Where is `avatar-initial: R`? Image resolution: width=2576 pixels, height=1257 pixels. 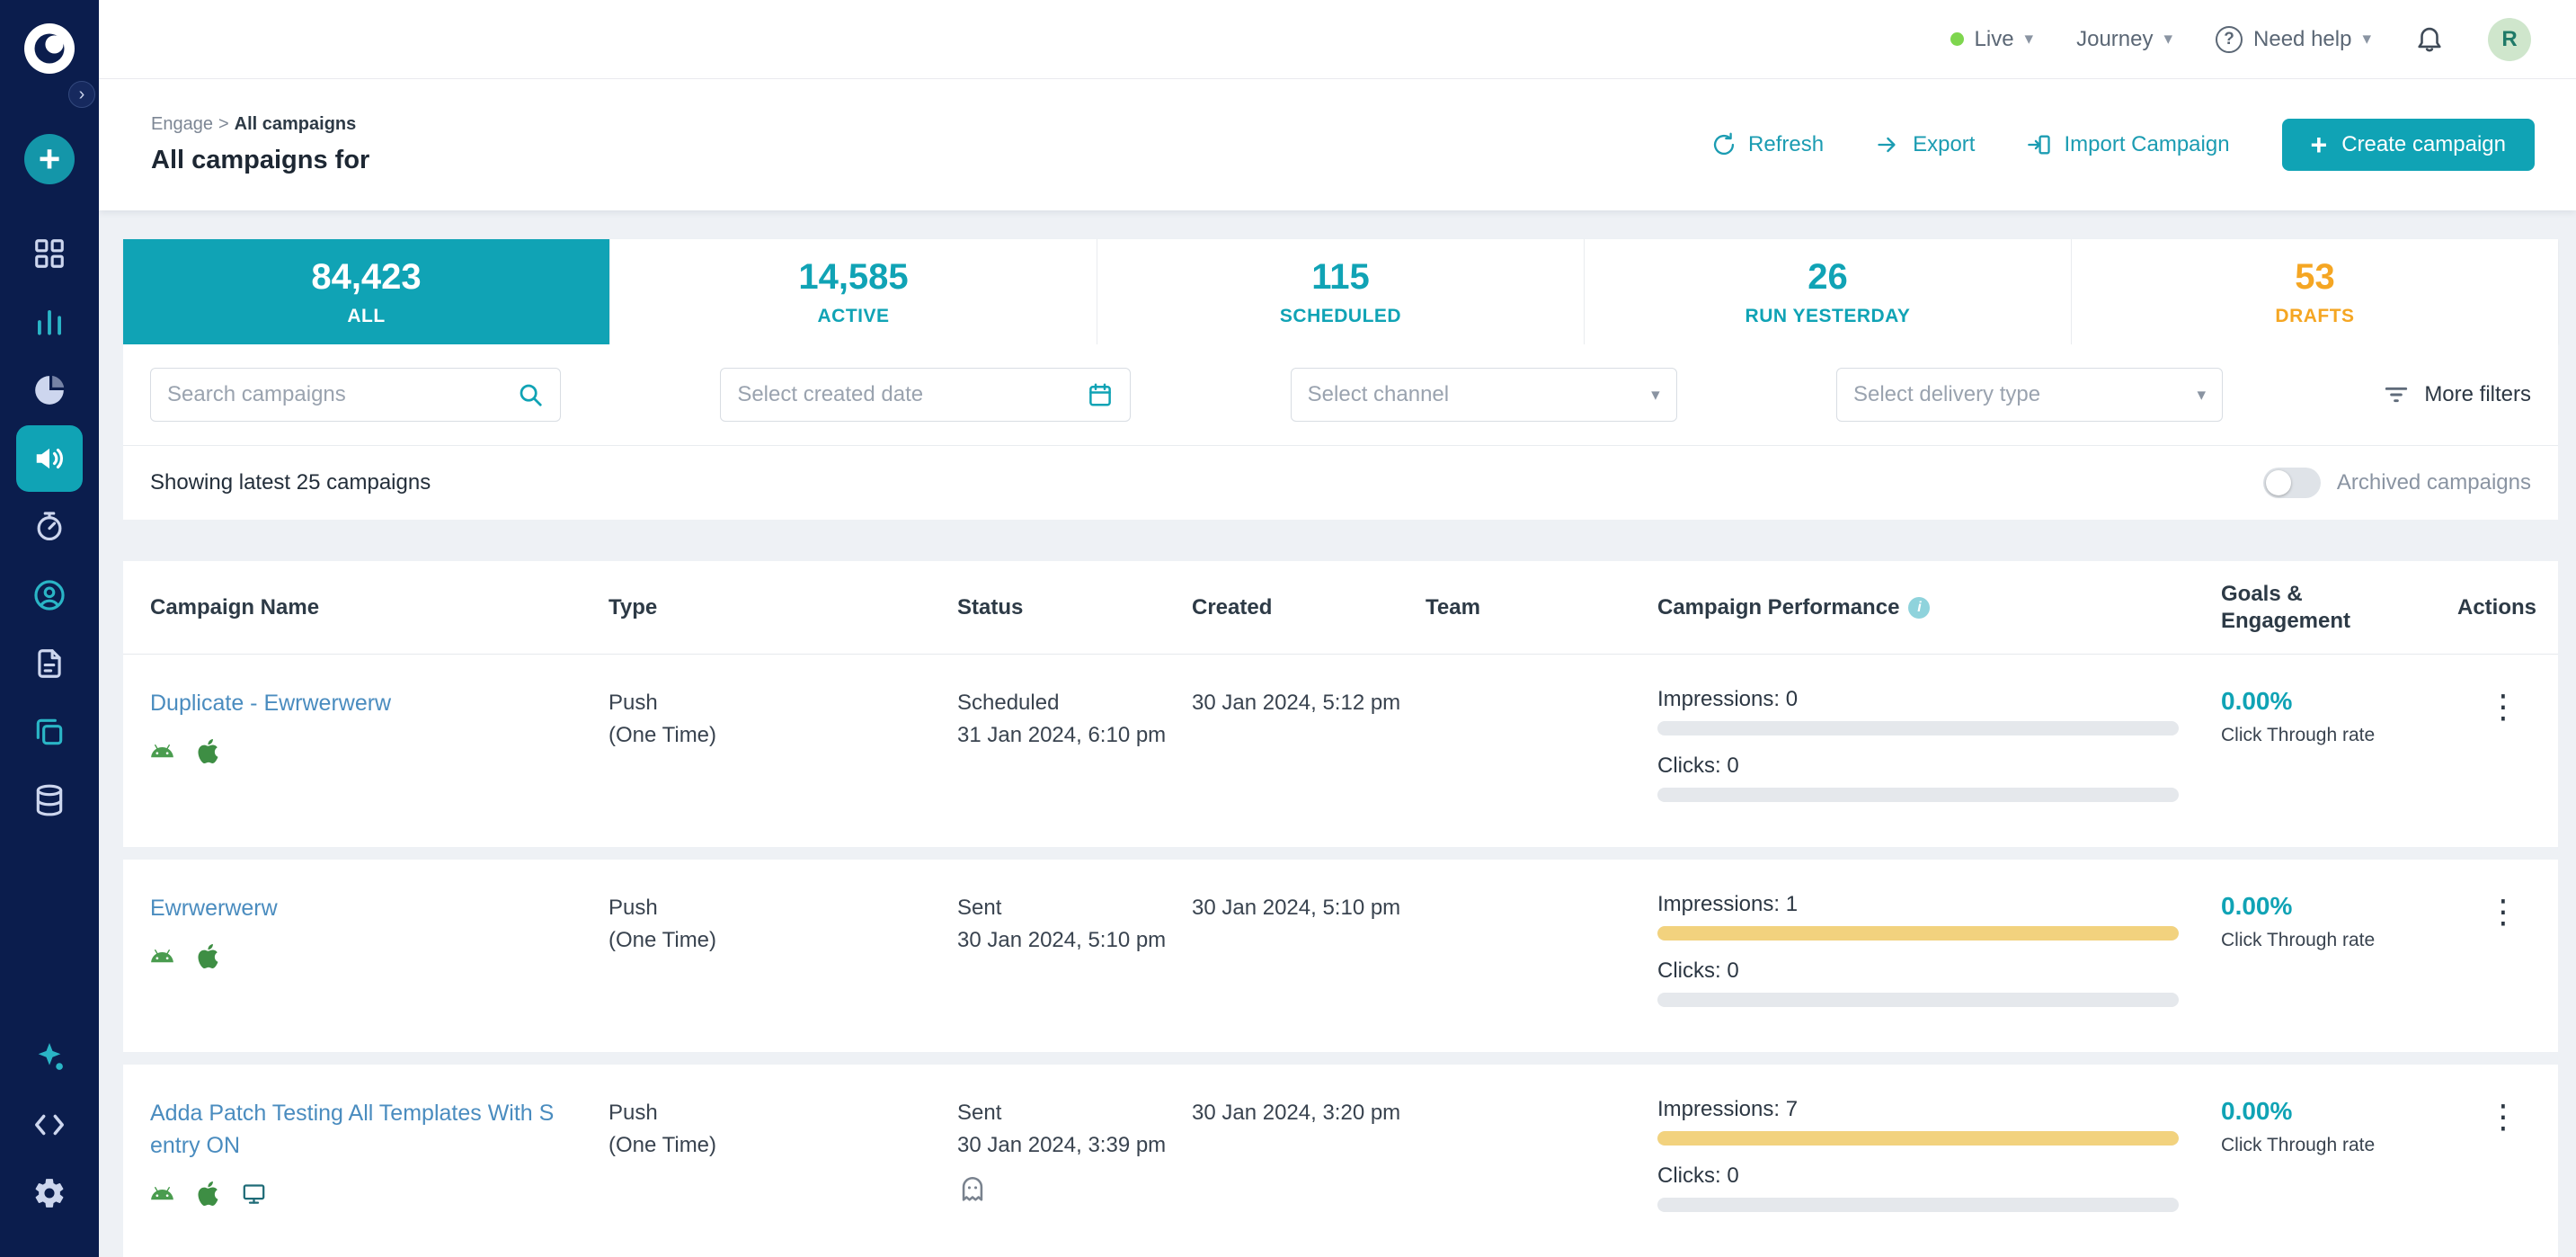 avatar-initial: R is located at coordinates (2509, 38).